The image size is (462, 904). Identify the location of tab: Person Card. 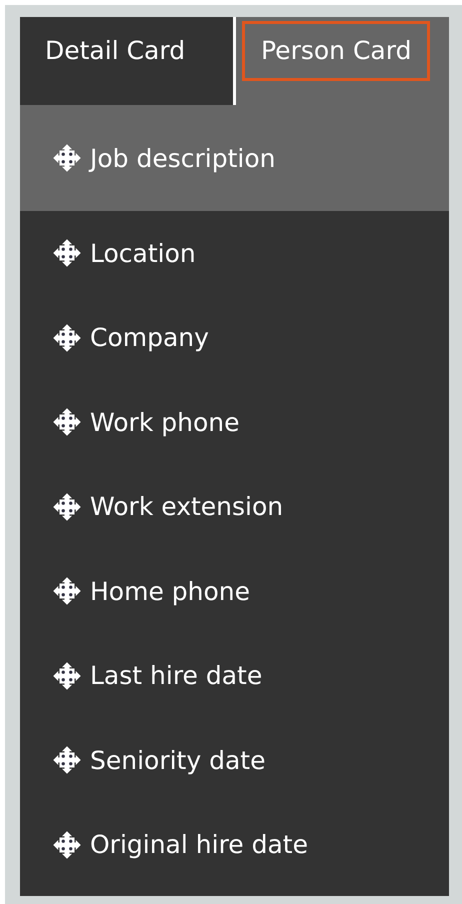
(342, 61).